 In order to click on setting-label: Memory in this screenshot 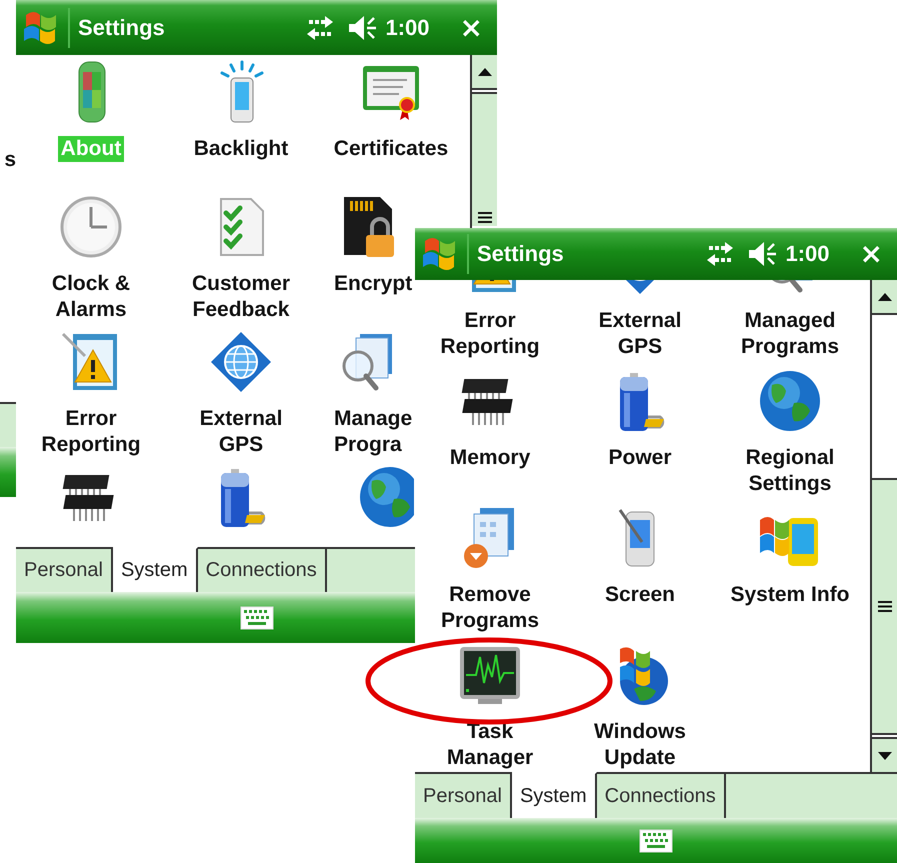, I will do `click(490, 458)`.